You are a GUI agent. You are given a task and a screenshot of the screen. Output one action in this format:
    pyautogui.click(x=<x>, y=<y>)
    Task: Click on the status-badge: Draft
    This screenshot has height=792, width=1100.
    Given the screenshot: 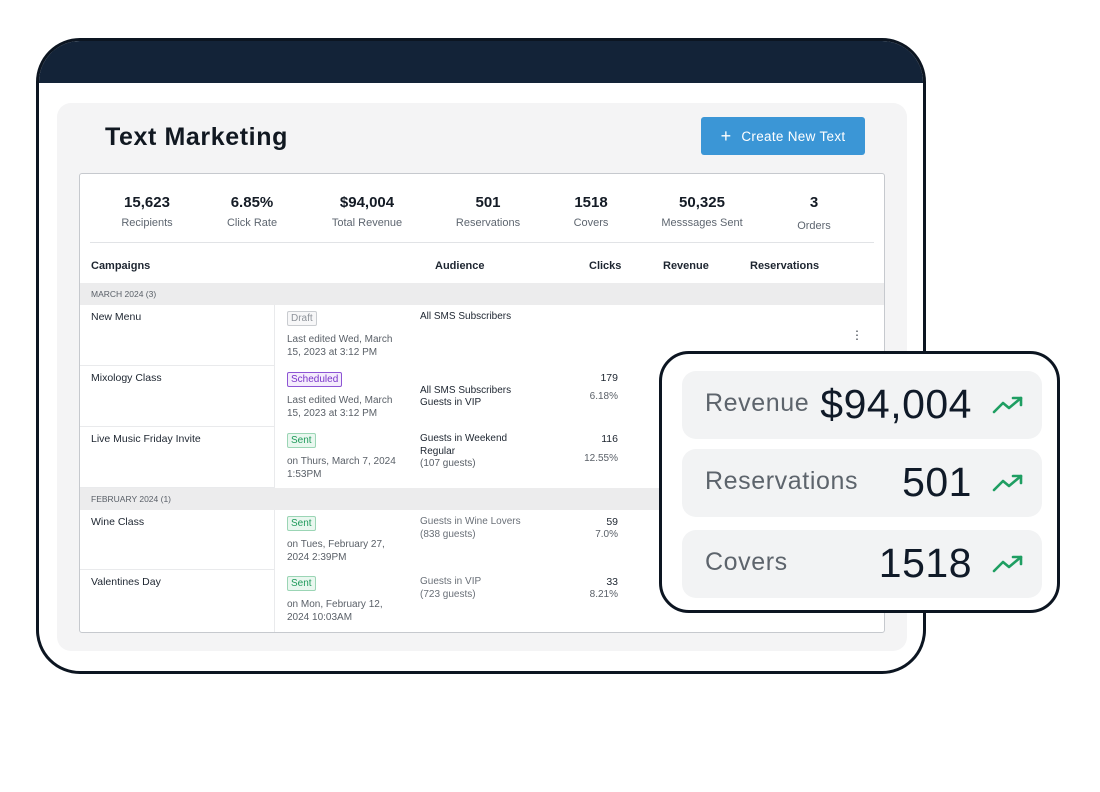 What is the action you would take?
    pyautogui.click(x=302, y=318)
    